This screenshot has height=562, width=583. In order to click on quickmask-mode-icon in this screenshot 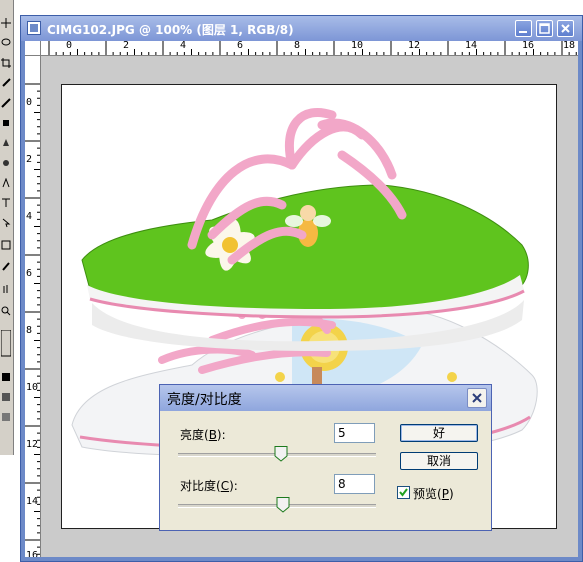, I will do `click(6, 377)`.